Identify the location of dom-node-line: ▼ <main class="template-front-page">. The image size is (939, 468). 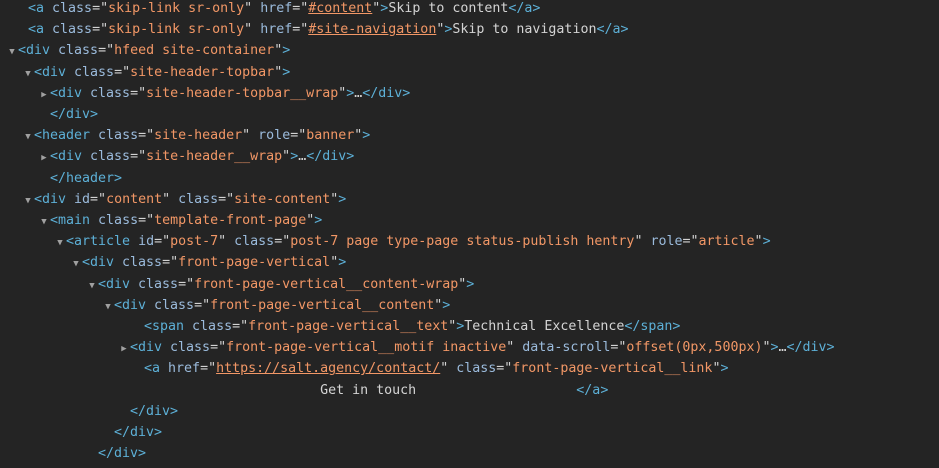
(161, 220).